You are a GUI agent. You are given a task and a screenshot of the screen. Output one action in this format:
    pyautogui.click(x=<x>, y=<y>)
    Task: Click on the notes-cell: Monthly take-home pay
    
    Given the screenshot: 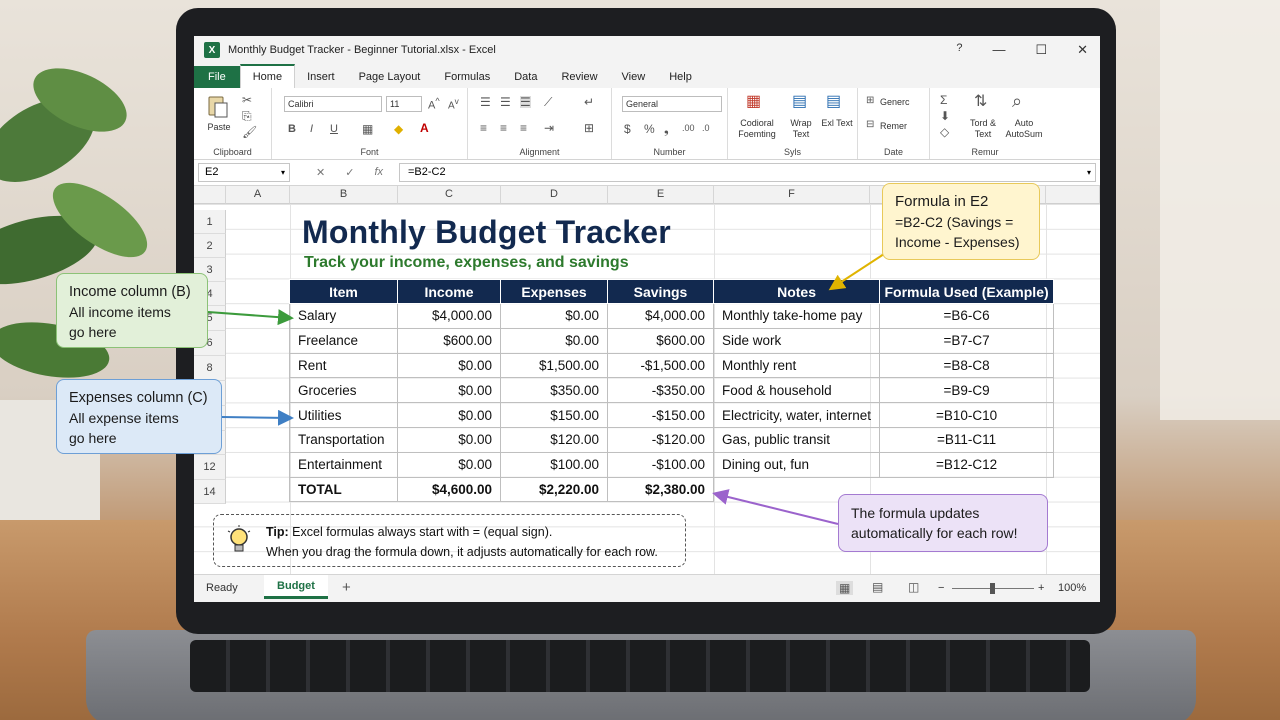 What is the action you would take?
    pyautogui.click(x=796, y=316)
    